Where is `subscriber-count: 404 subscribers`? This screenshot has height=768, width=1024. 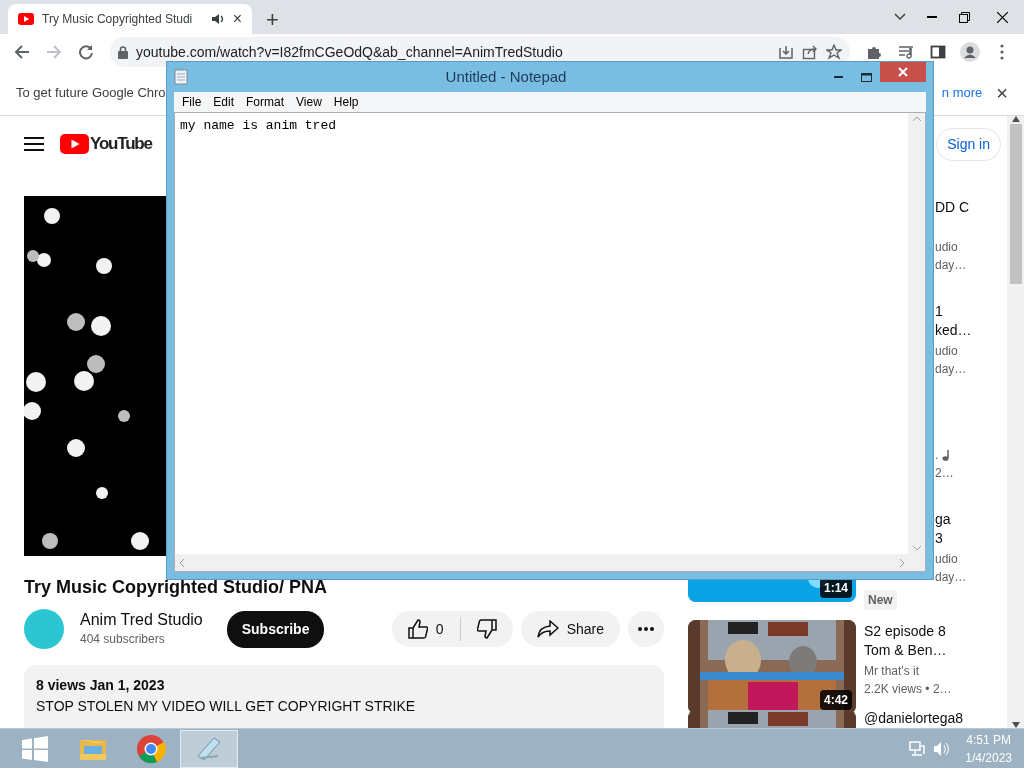
subscriber-count: 404 subscribers is located at coordinates (123, 639).